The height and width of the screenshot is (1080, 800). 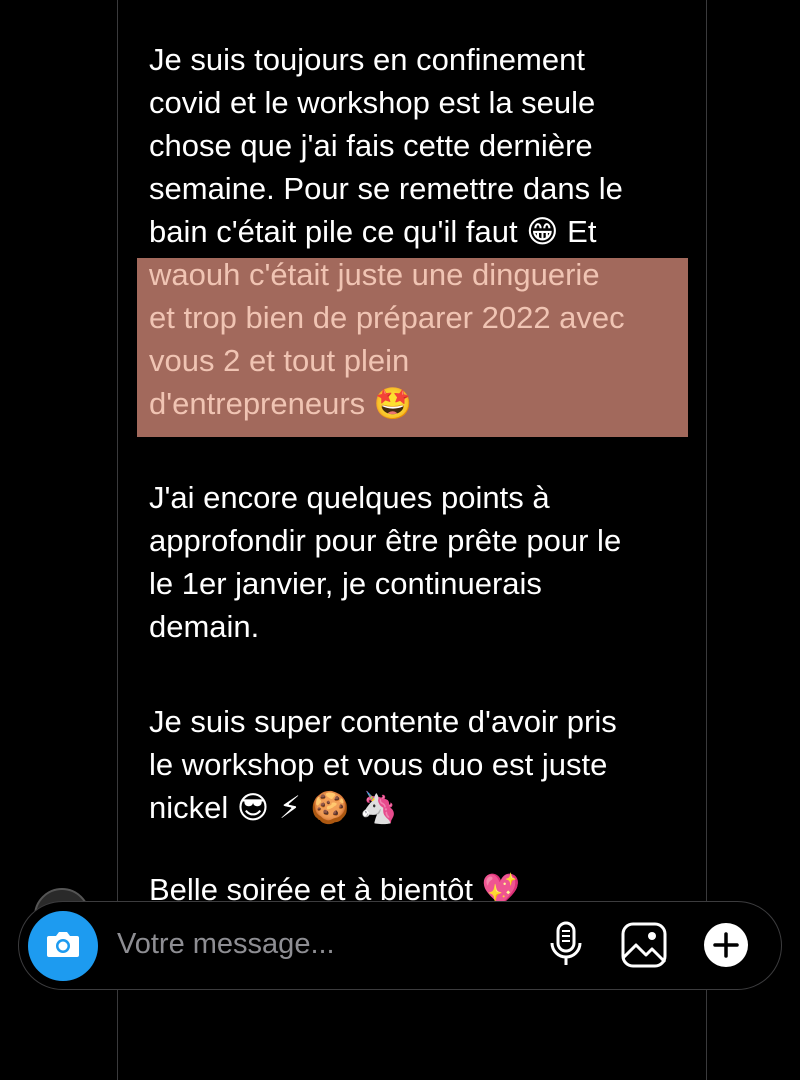 What do you see at coordinates (257, 403) in the screenshot?
I see `message-text: d'entrepreneurs` at bounding box center [257, 403].